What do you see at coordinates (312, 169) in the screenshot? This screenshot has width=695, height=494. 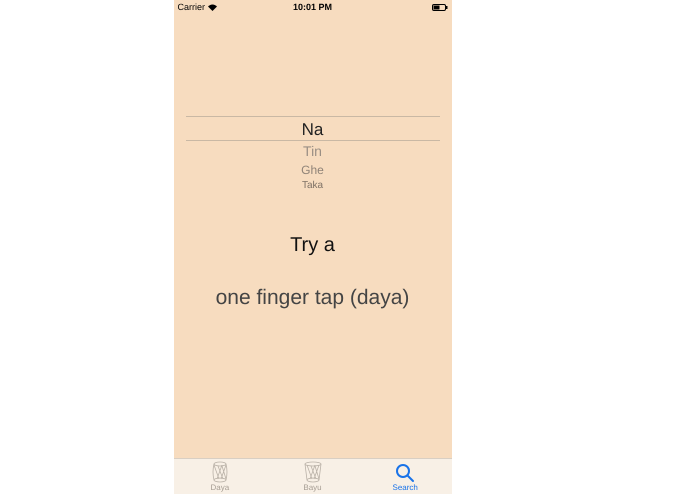 I see `picker-item: Ghe` at bounding box center [312, 169].